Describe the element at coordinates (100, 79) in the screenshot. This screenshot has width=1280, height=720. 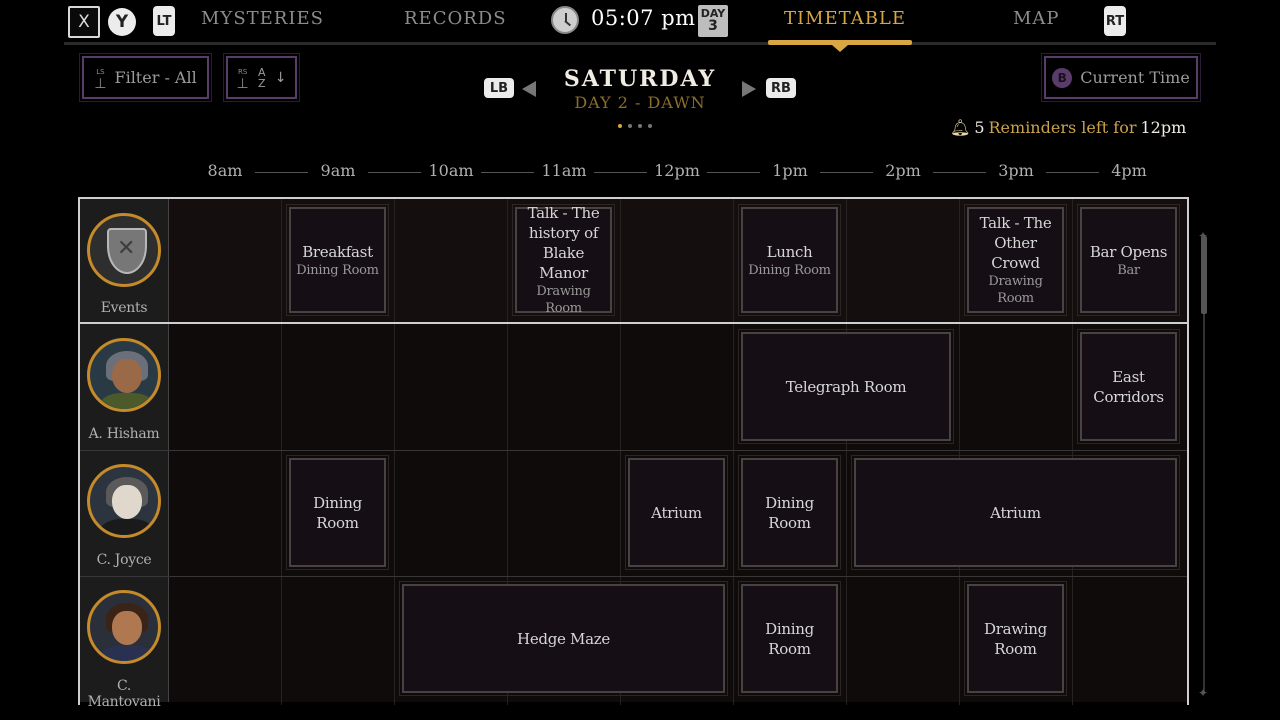
I see `filter-icon: LS ⊥` at that location.